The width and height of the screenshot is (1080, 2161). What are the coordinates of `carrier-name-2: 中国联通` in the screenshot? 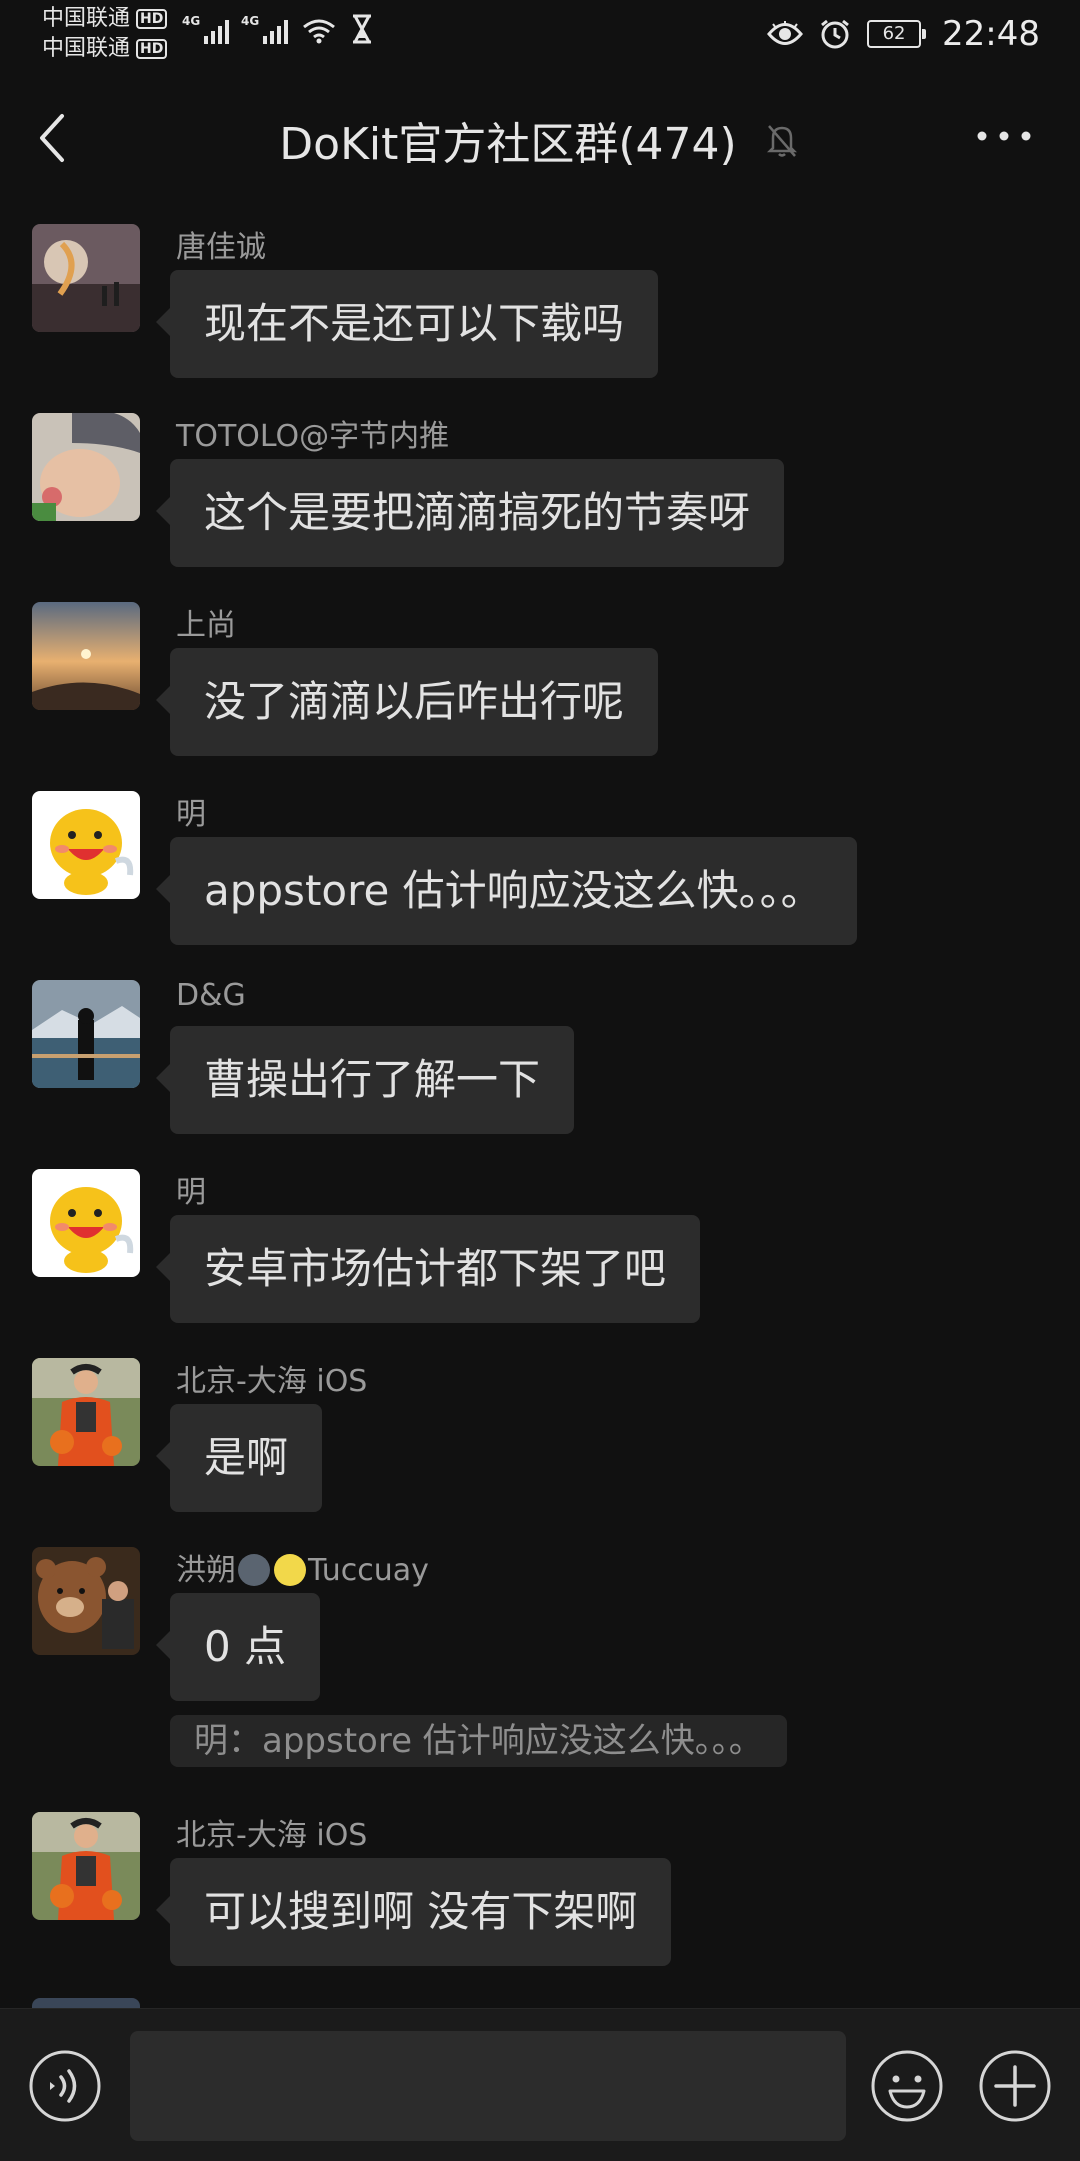 It's located at (86, 48).